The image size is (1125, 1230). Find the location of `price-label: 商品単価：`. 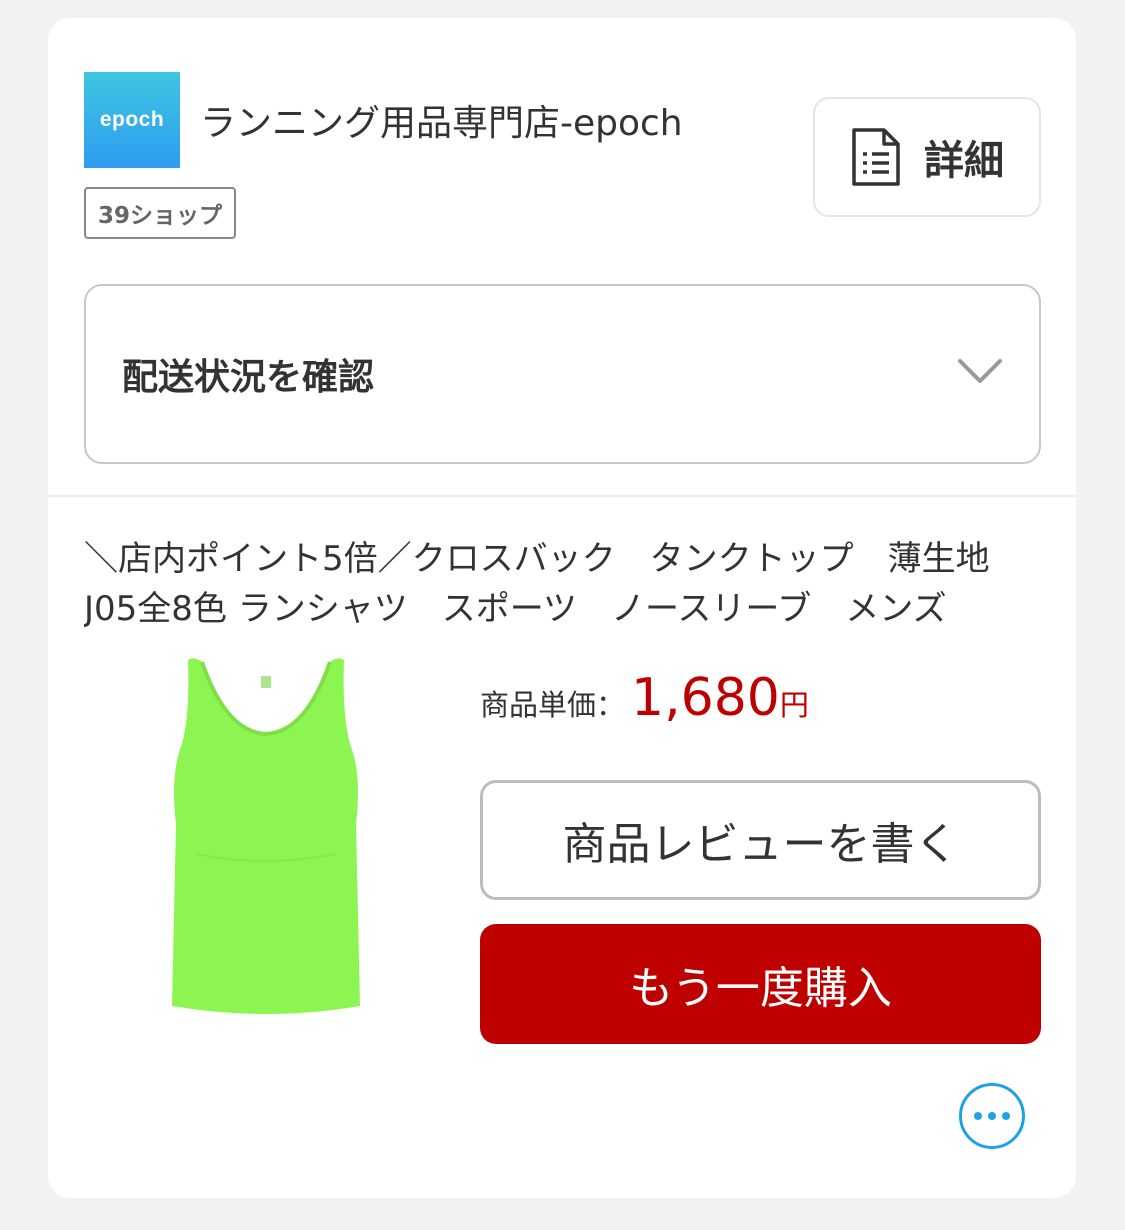

price-label: 商品単価： is located at coordinates (553, 705).